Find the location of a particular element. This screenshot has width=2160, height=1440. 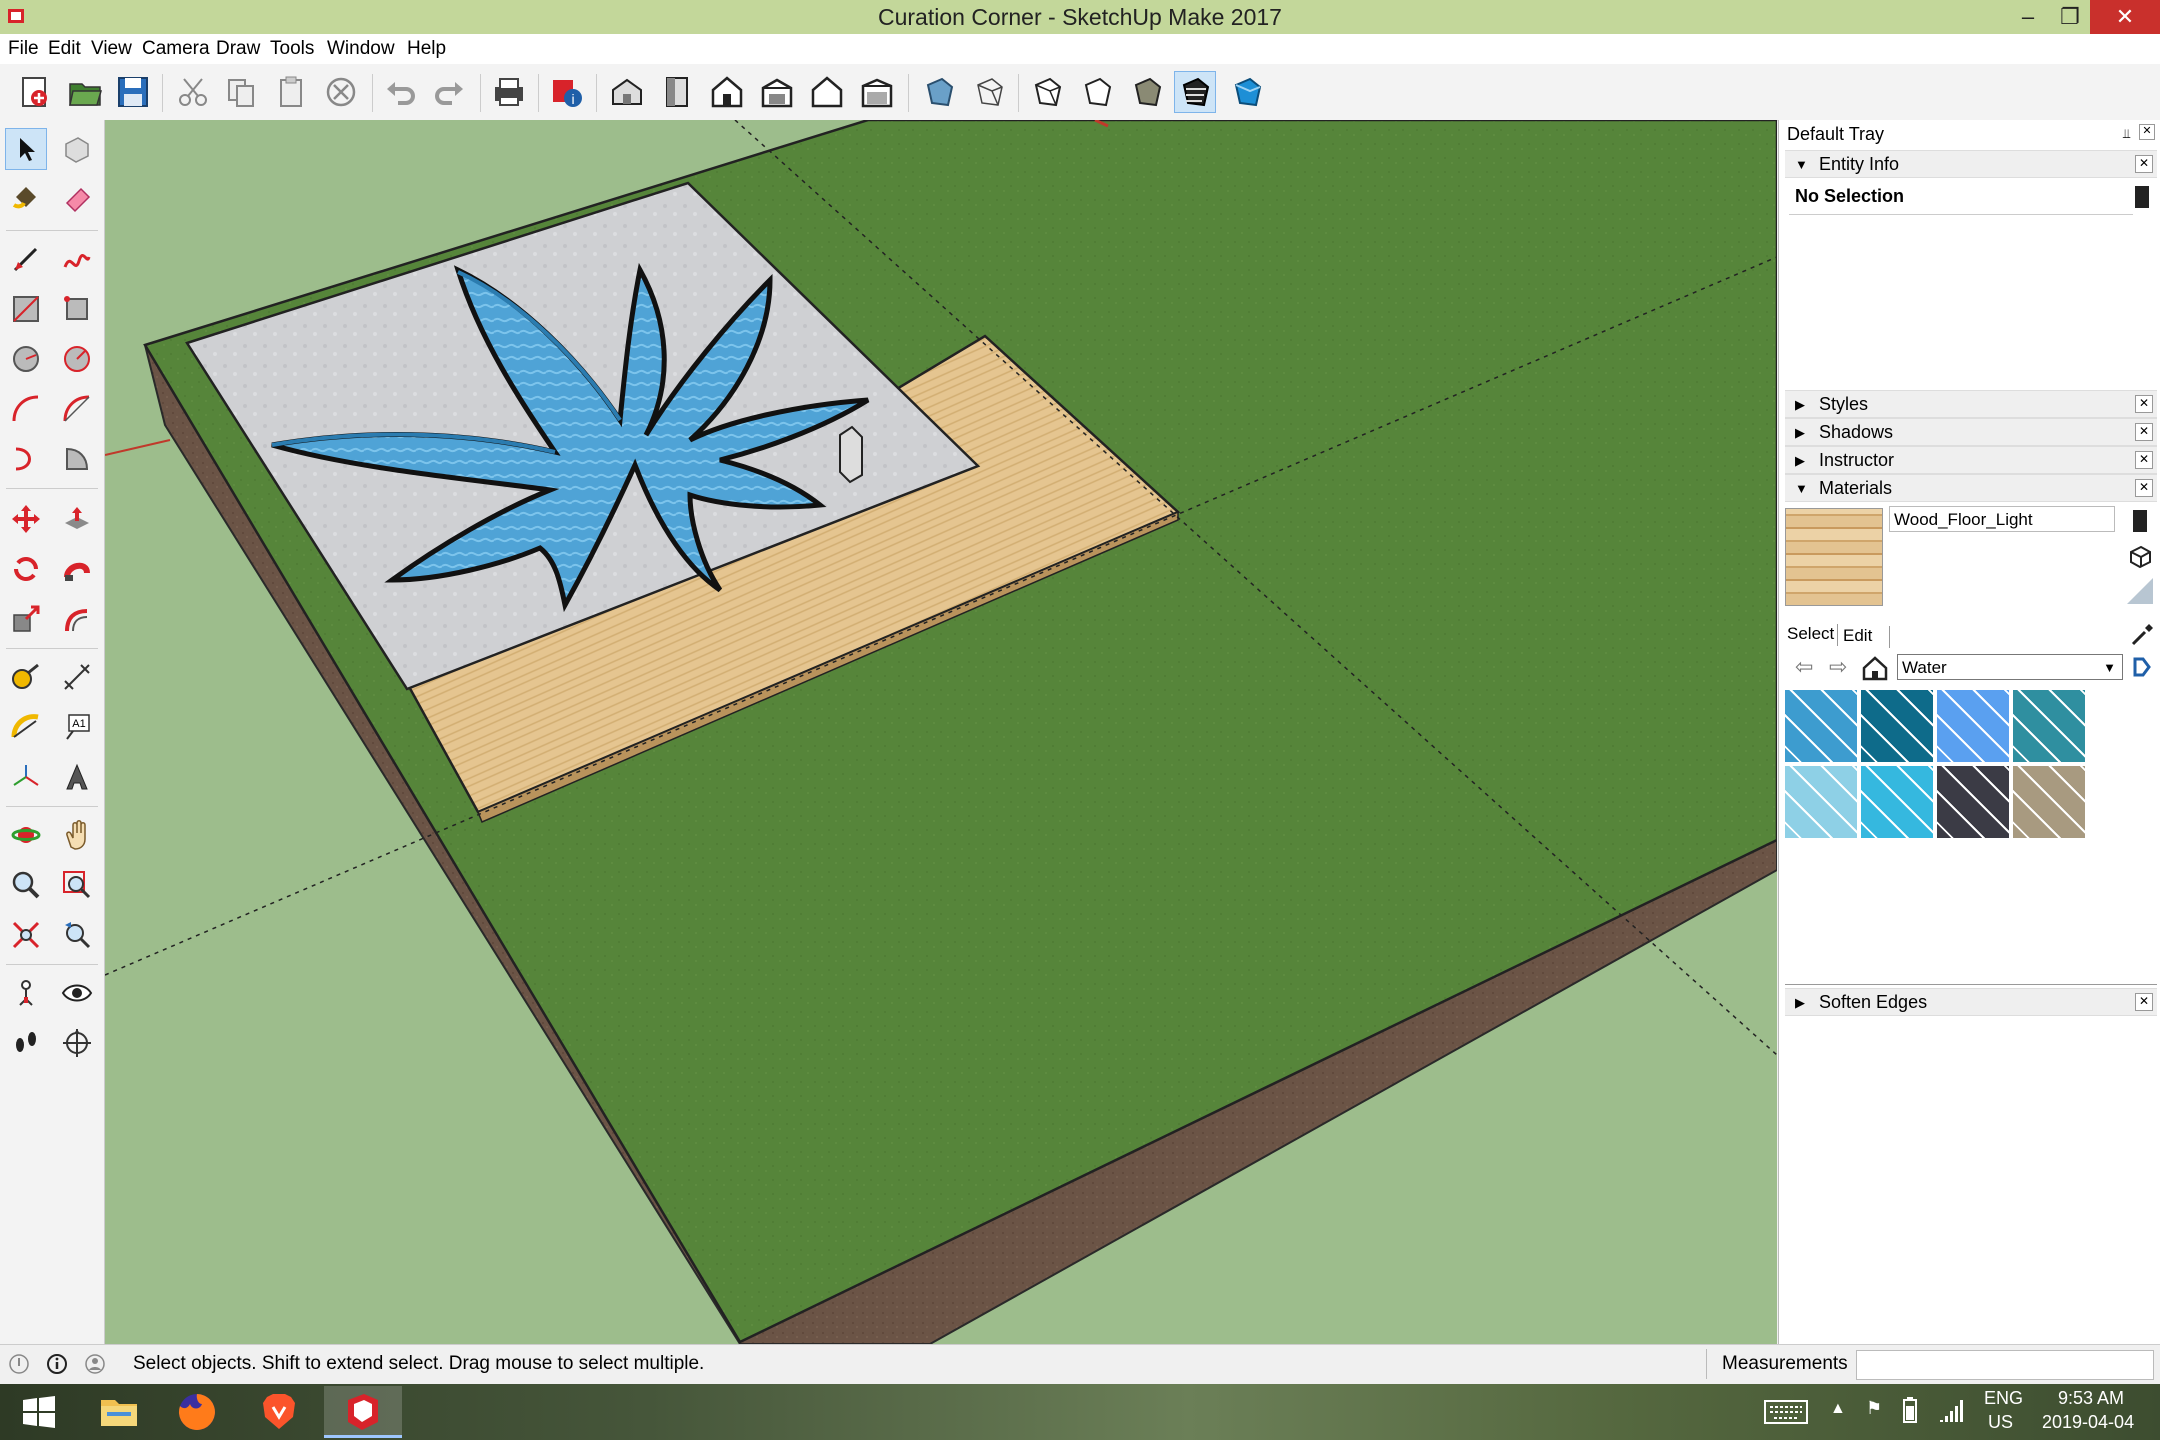

three-point-arc-icon is located at coordinates (26, 459).